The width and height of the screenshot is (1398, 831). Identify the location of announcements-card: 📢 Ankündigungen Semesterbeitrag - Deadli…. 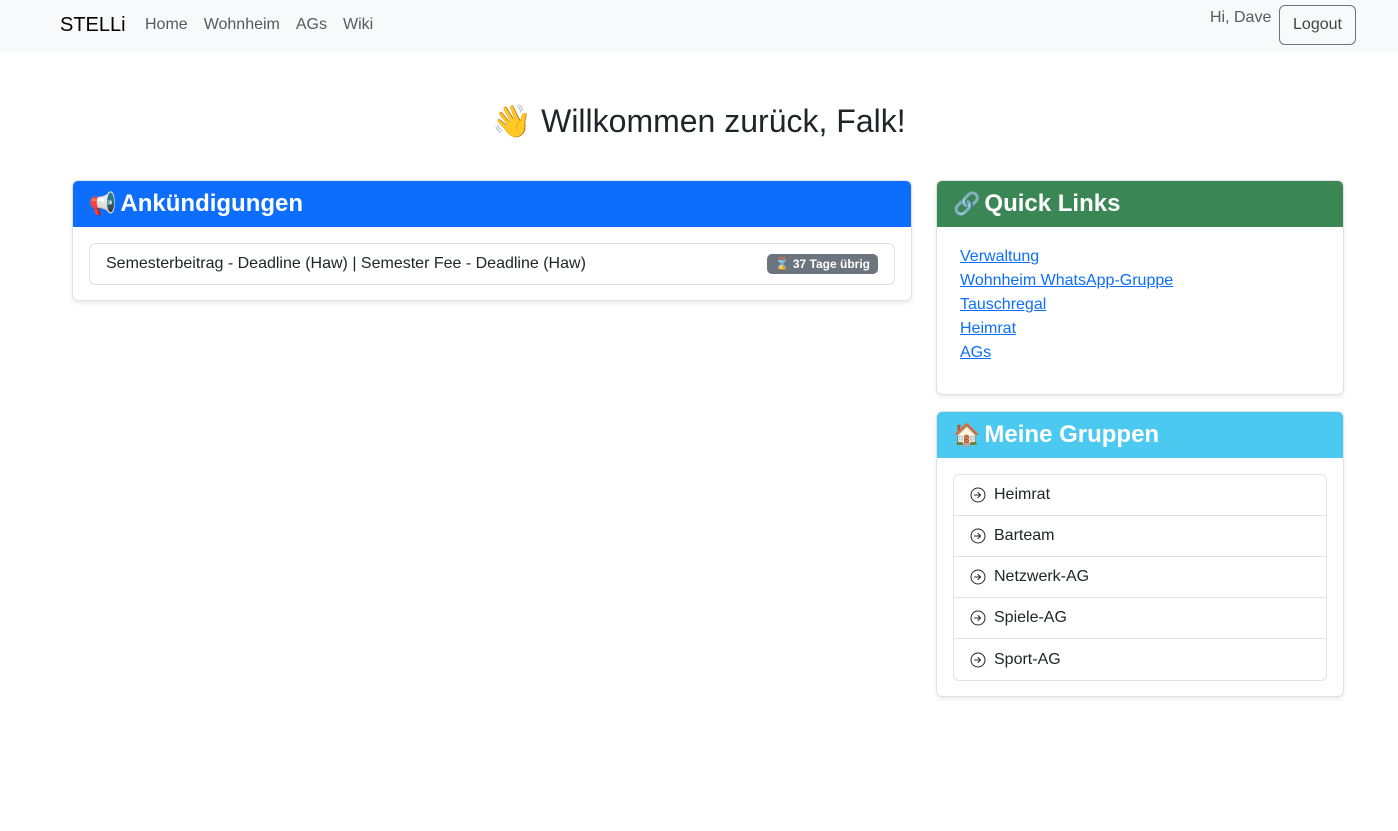
(492, 240).